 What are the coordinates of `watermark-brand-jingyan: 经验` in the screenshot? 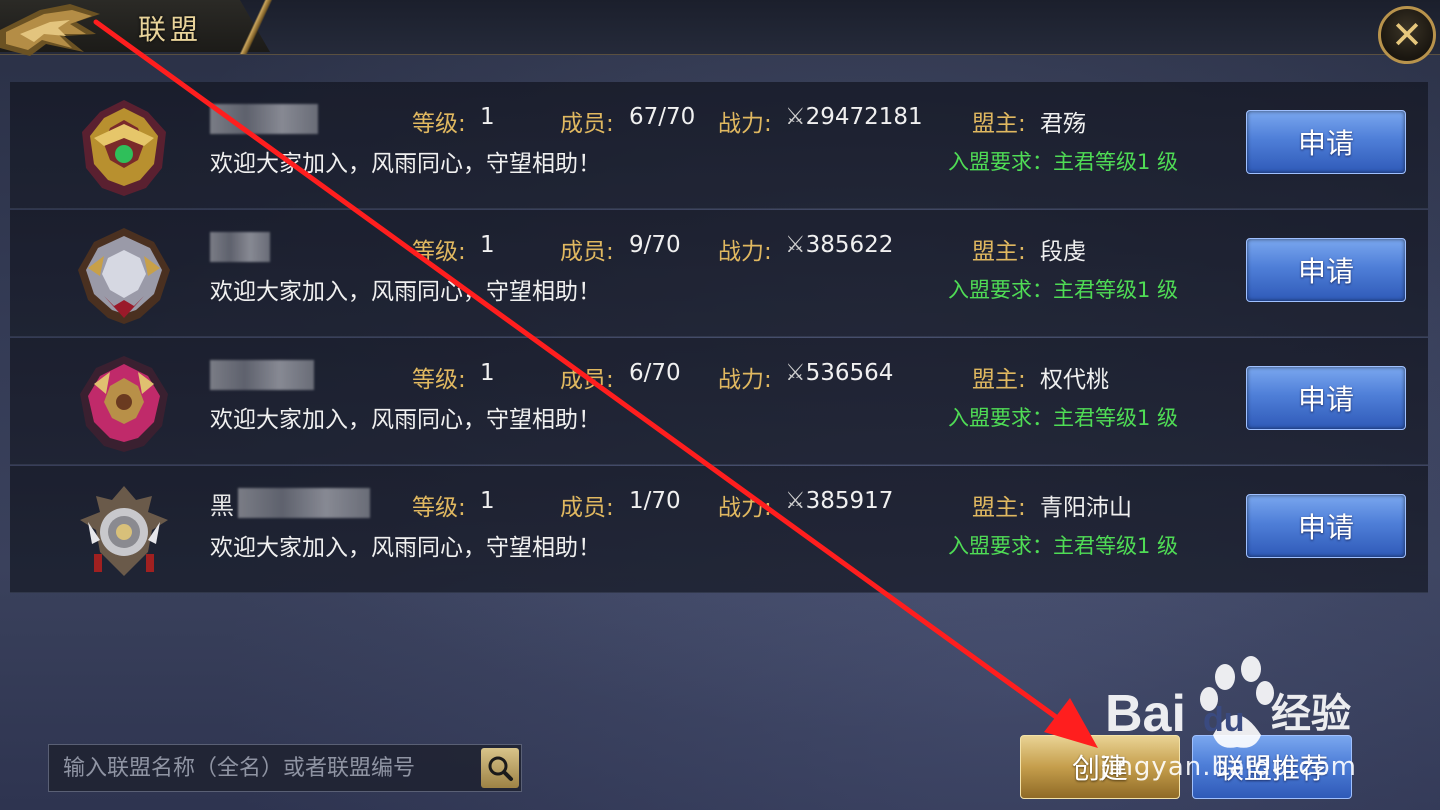 It's located at (1311, 714).